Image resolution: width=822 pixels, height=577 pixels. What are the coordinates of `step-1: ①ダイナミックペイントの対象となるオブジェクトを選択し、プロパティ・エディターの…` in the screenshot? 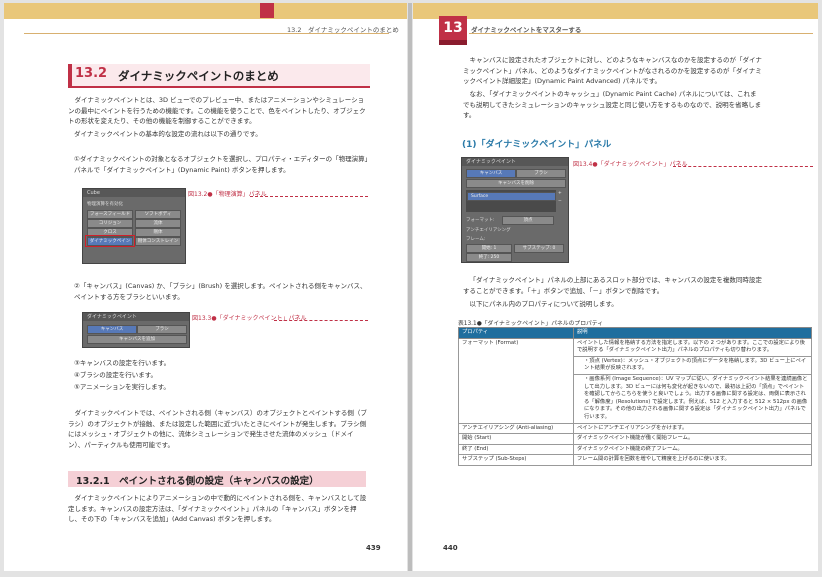 It's located at (221, 164).